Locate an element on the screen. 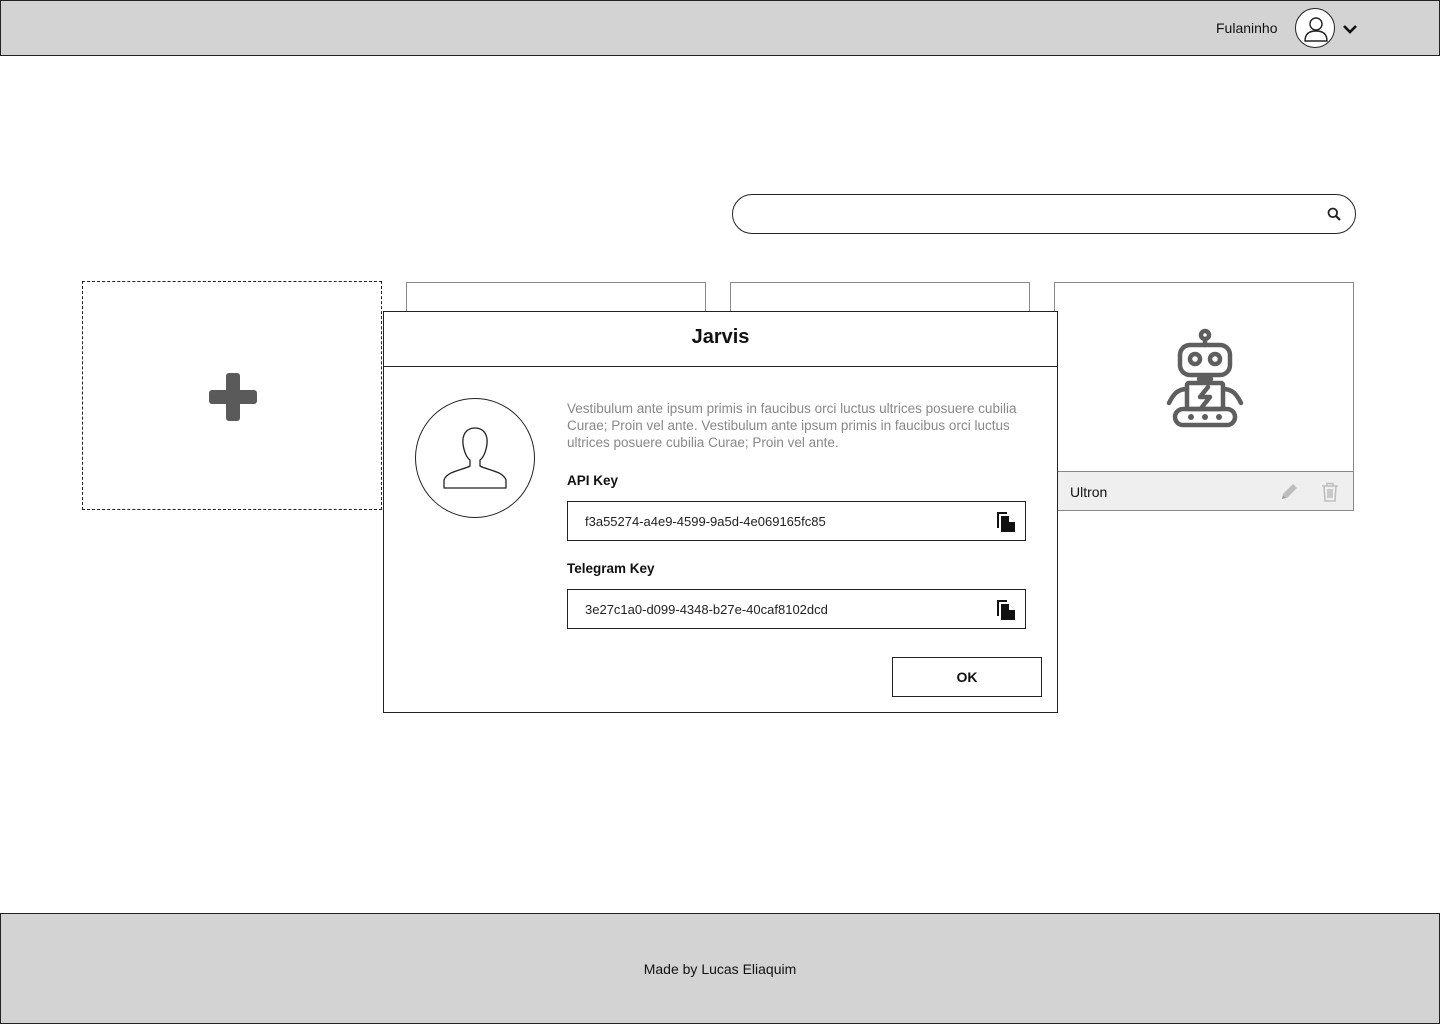  telegram-key-field: 3e27c1a0-d099-4348-b27e-40caf8102dcd is located at coordinates (796, 609).